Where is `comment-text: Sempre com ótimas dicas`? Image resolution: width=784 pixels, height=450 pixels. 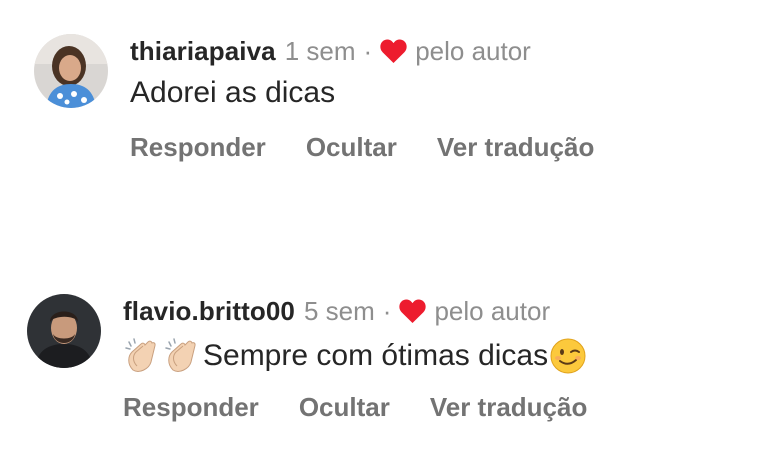 comment-text: Sempre com ótimas dicas is located at coordinates (355, 356).